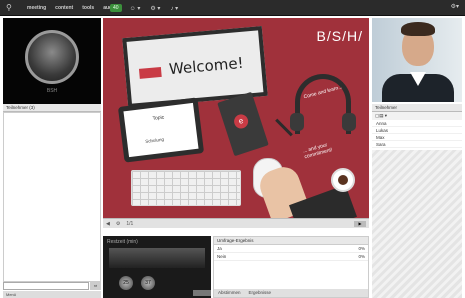  What do you see at coordinates (130, 223) in the screenshot?
I see `page-indicator: 1/1` at bounding box center [130, 223].